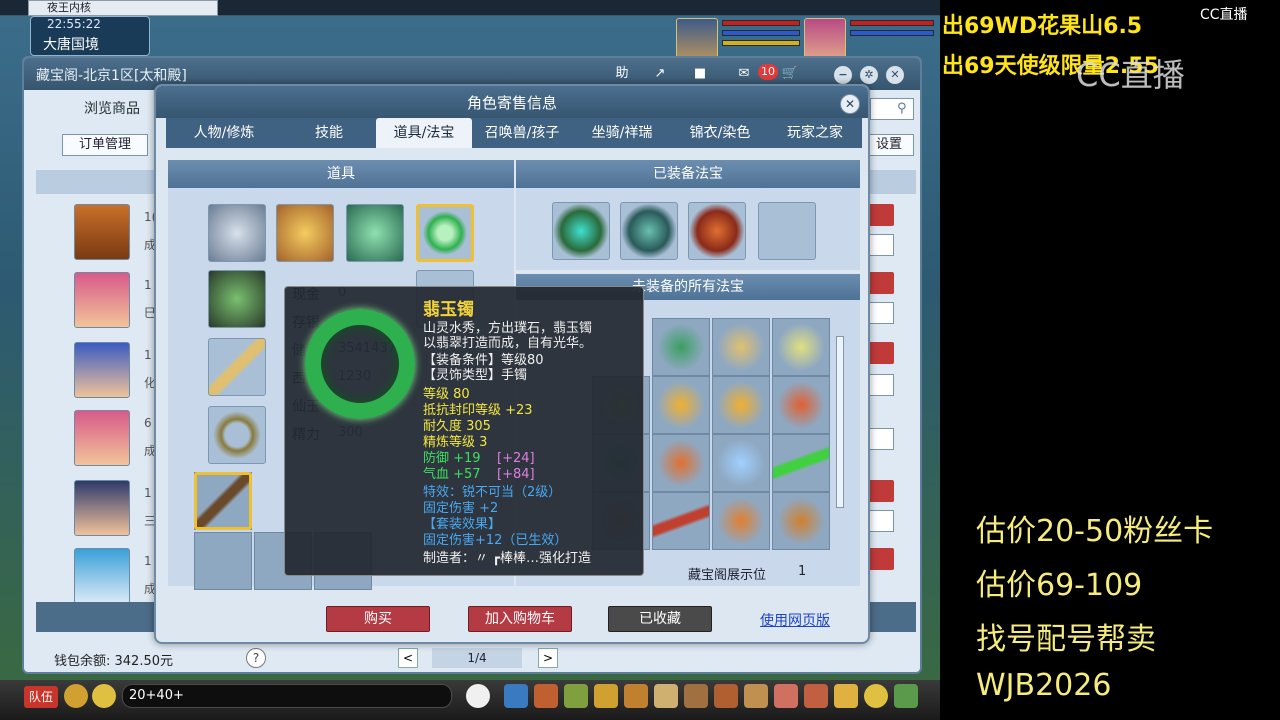  I want to click on ring-treasure, so click(681, 405).